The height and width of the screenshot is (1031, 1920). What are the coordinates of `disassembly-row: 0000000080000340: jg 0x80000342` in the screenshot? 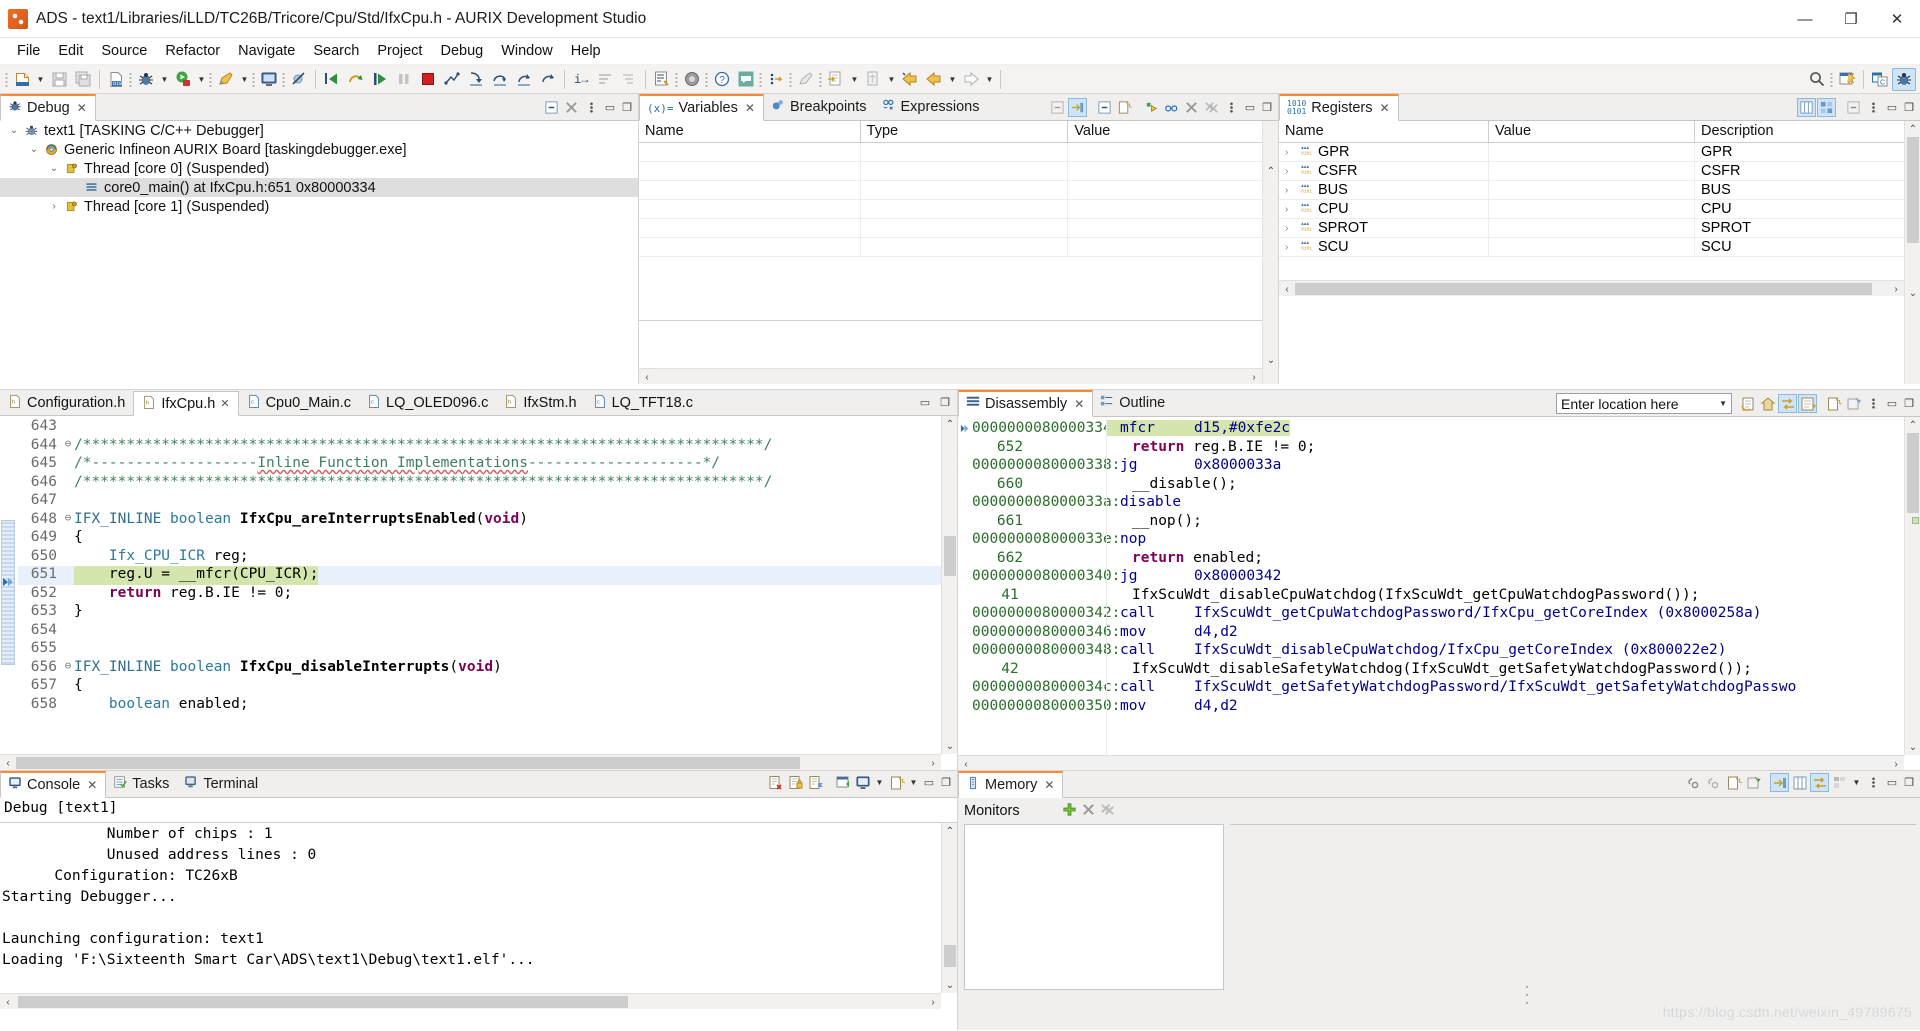 It's located at (1430, 576).